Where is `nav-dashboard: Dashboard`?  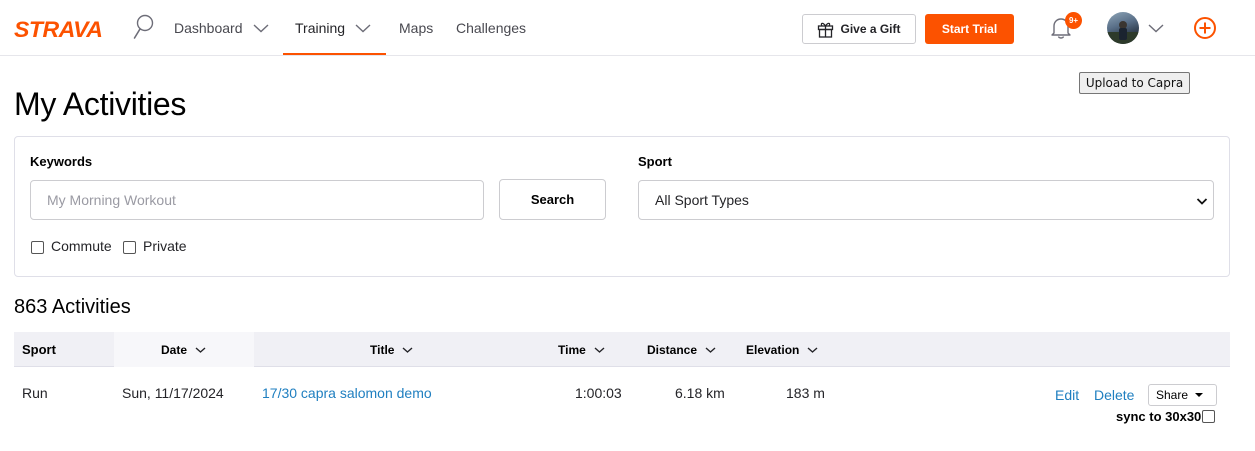 nav-dashboard: Dashboard is located at coordinates (221, 28).